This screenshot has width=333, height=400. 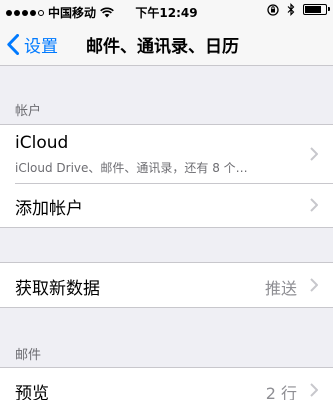 I want to click on preview-row: 预览 2 行, so click(x=166, y=384).